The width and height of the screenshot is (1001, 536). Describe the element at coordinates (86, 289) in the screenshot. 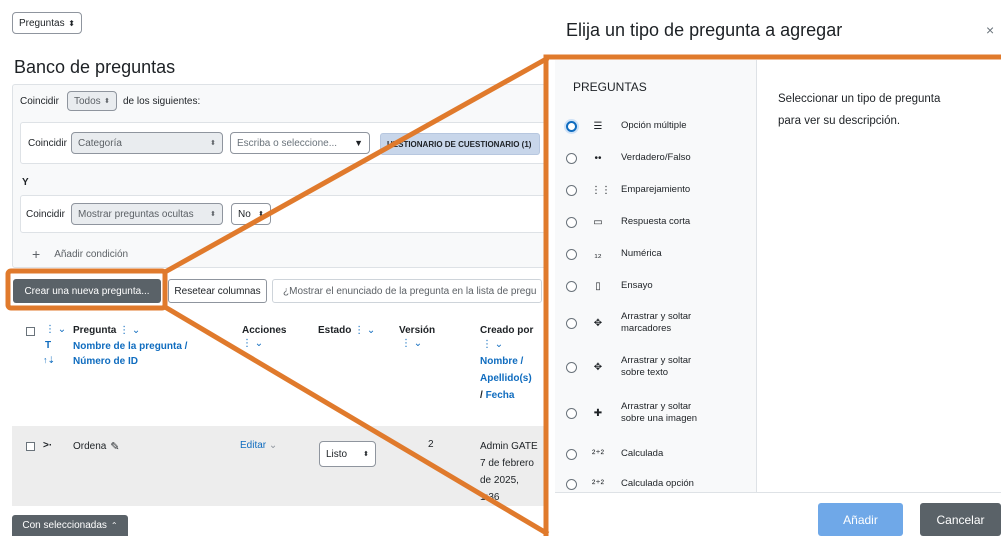

I see `highlight-box-create` at that location.